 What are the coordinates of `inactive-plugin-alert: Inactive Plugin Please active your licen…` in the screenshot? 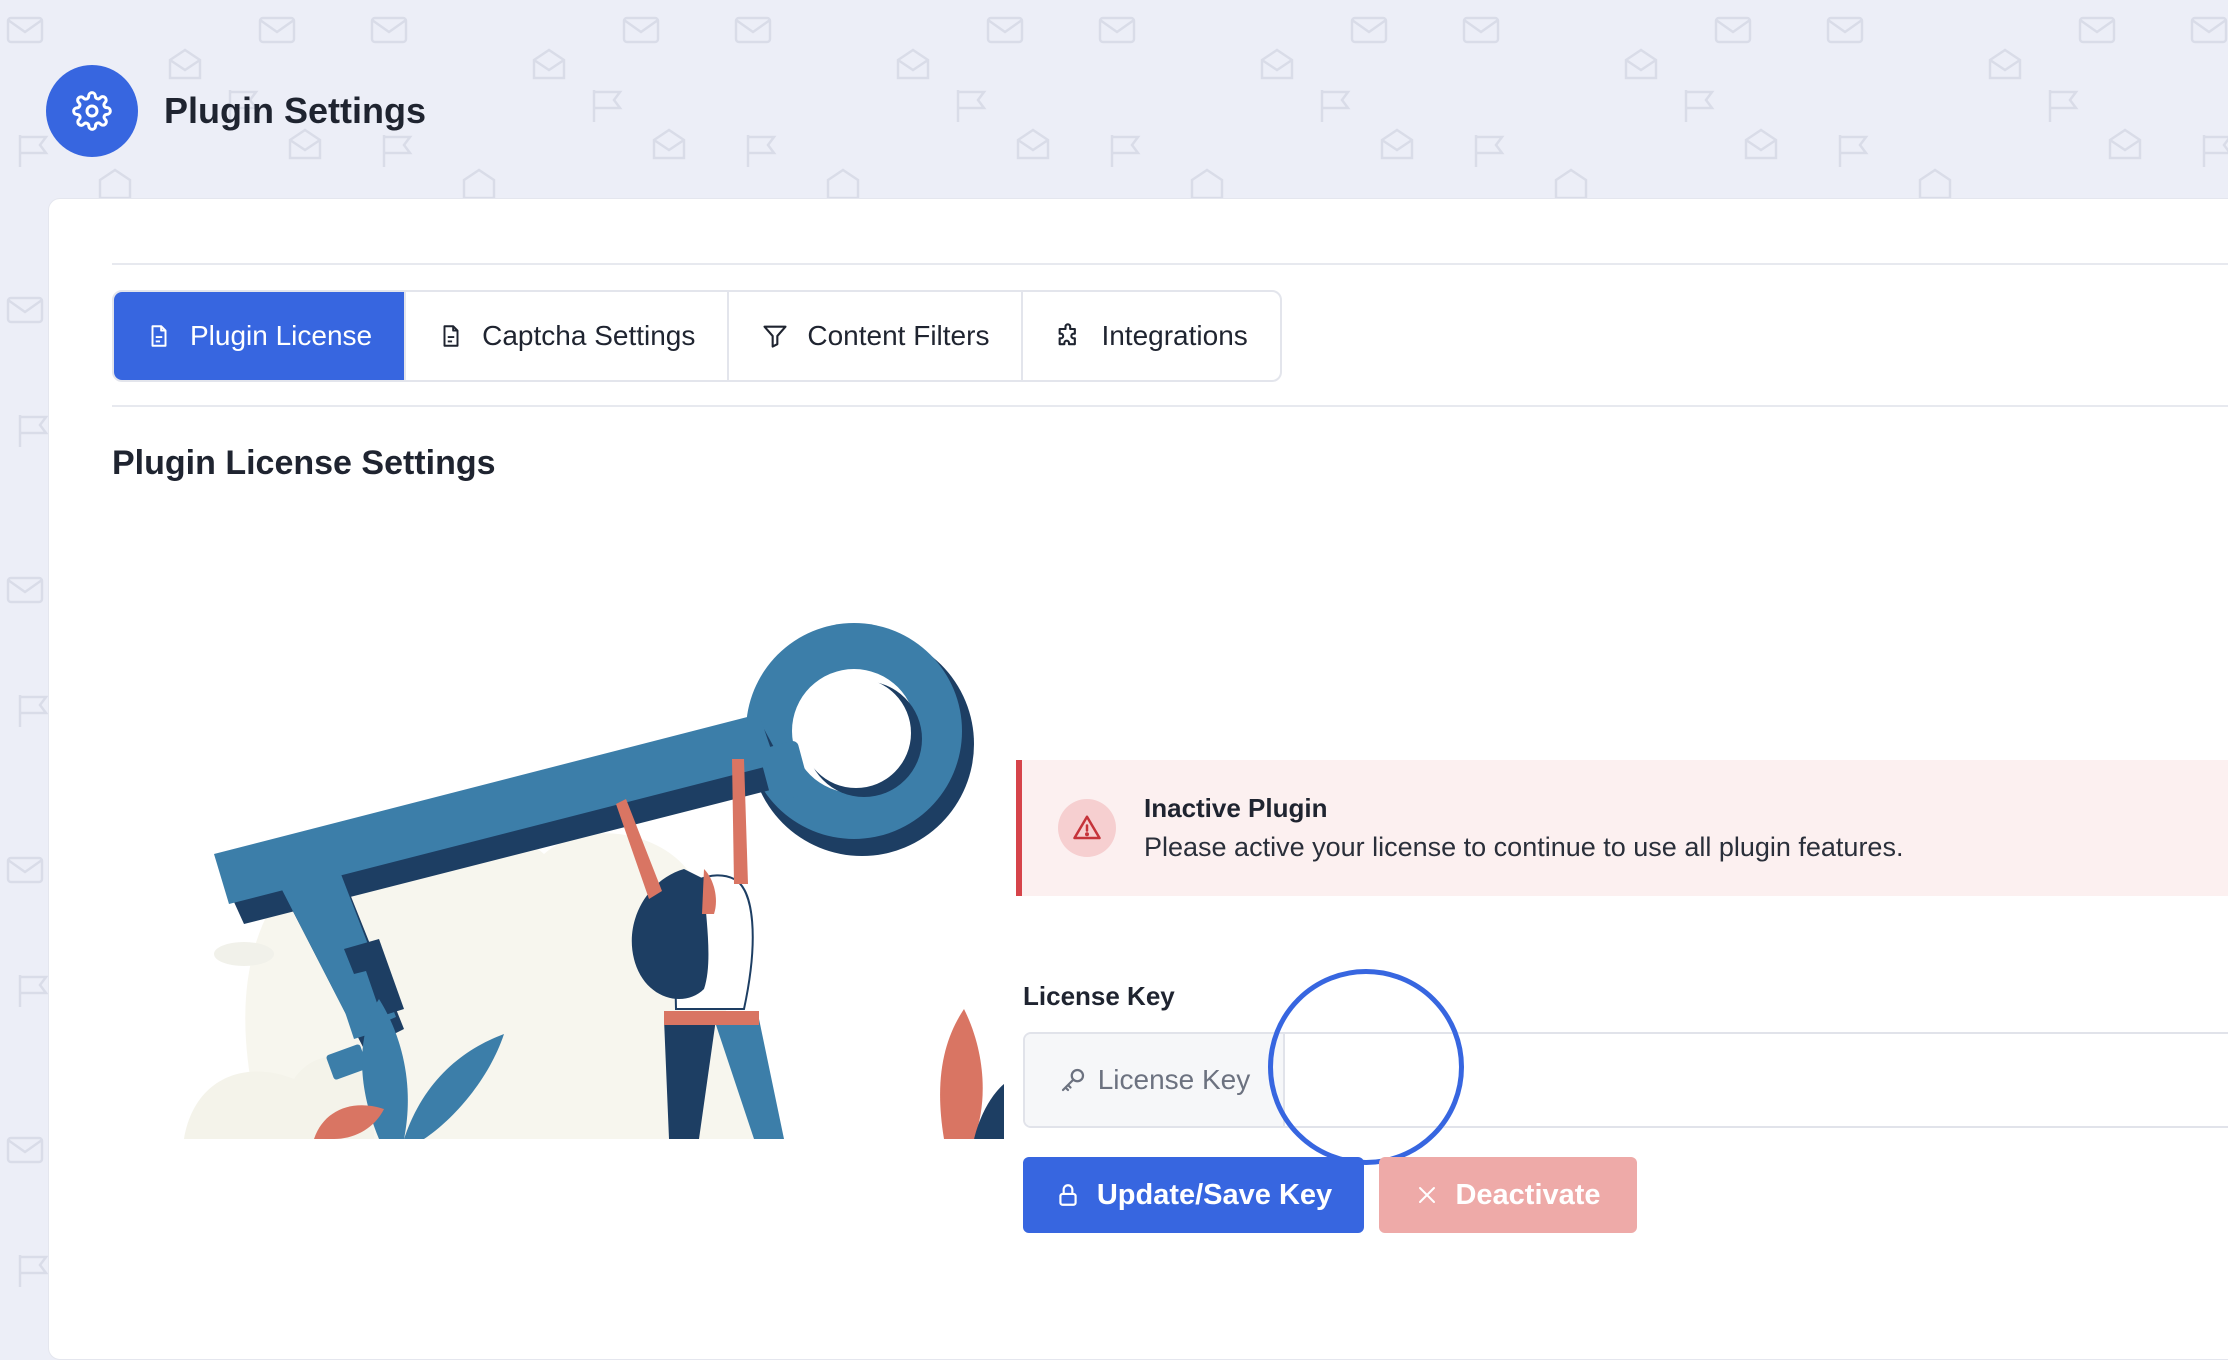 It's located at (1622, 828).